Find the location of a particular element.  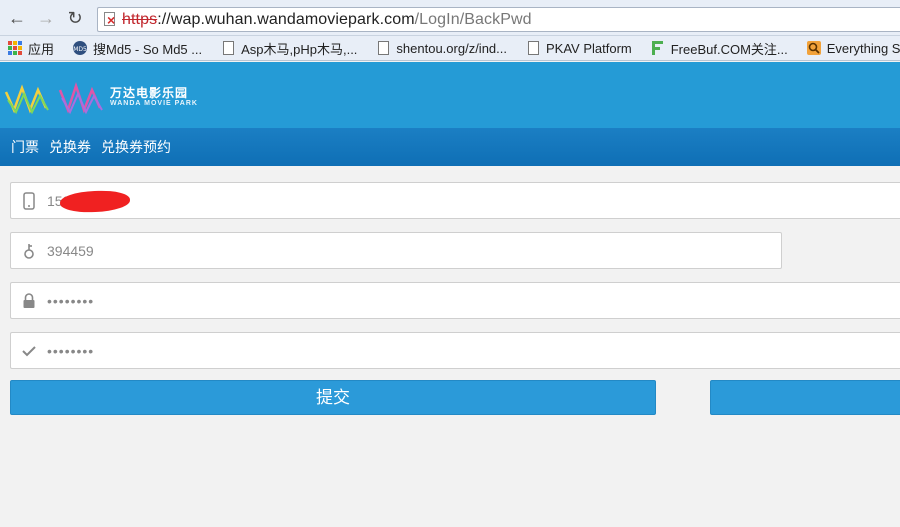

check-icon is located at coordinates (29, 351).